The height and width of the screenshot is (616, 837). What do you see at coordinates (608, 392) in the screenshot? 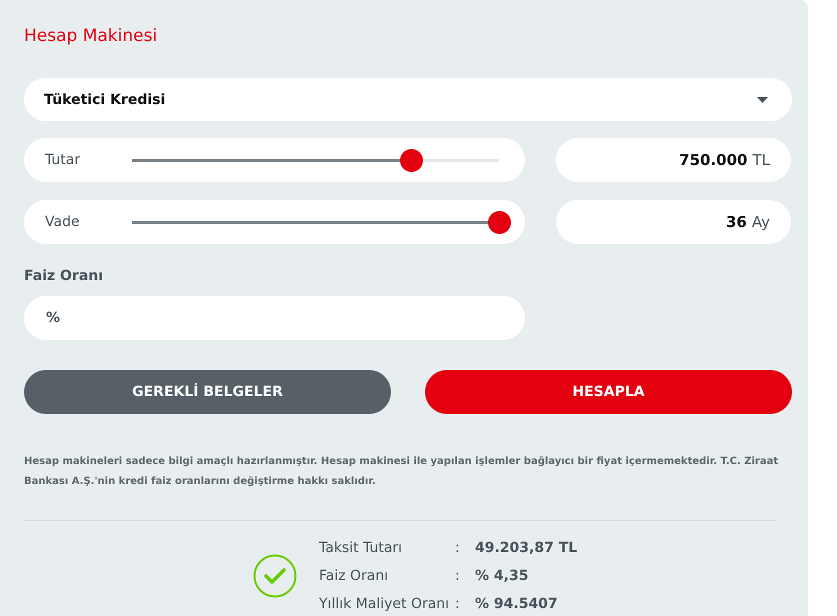
I see `calculate-button: HESAPLA` at bounding box center [608, 392].